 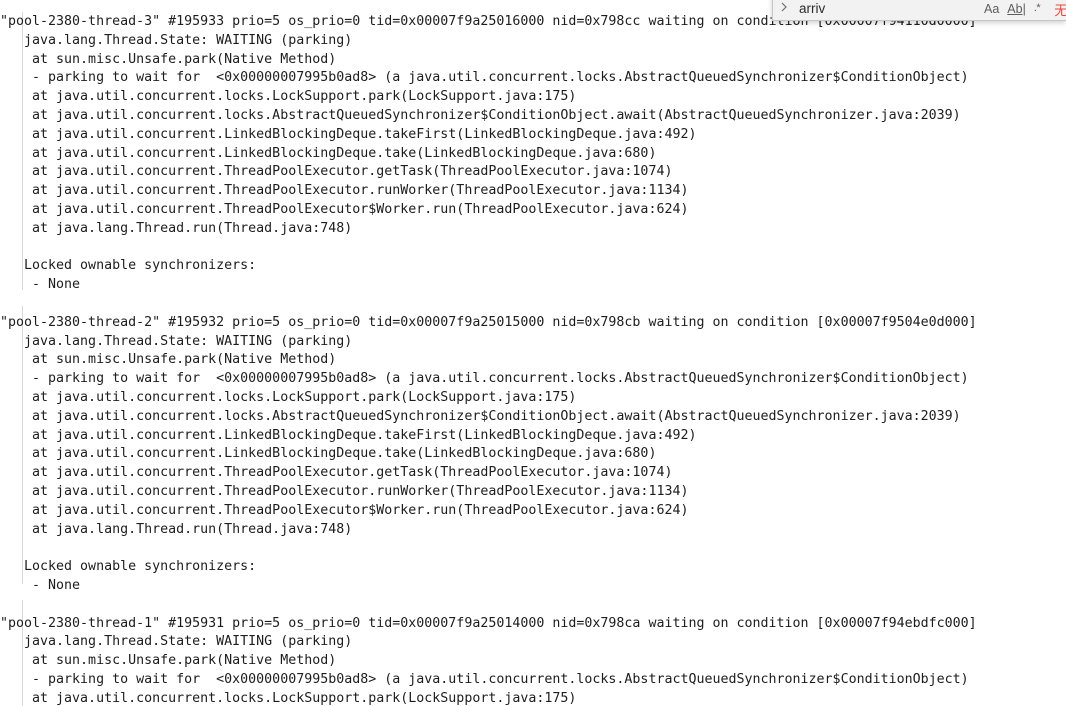 I want to click on regex-icon: .*, so click(x=1037, y=8).